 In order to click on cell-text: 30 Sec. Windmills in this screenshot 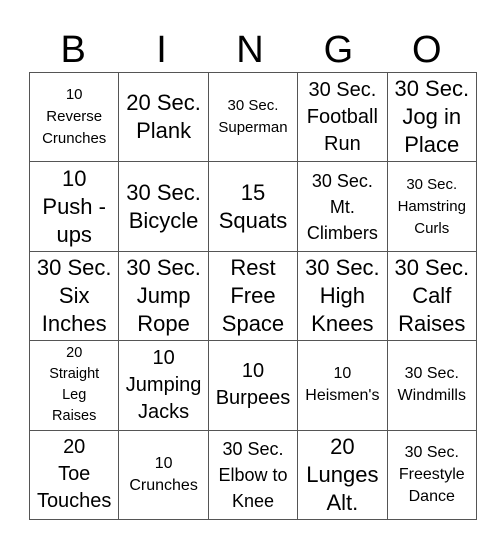, I will do `click(431, 385)`.